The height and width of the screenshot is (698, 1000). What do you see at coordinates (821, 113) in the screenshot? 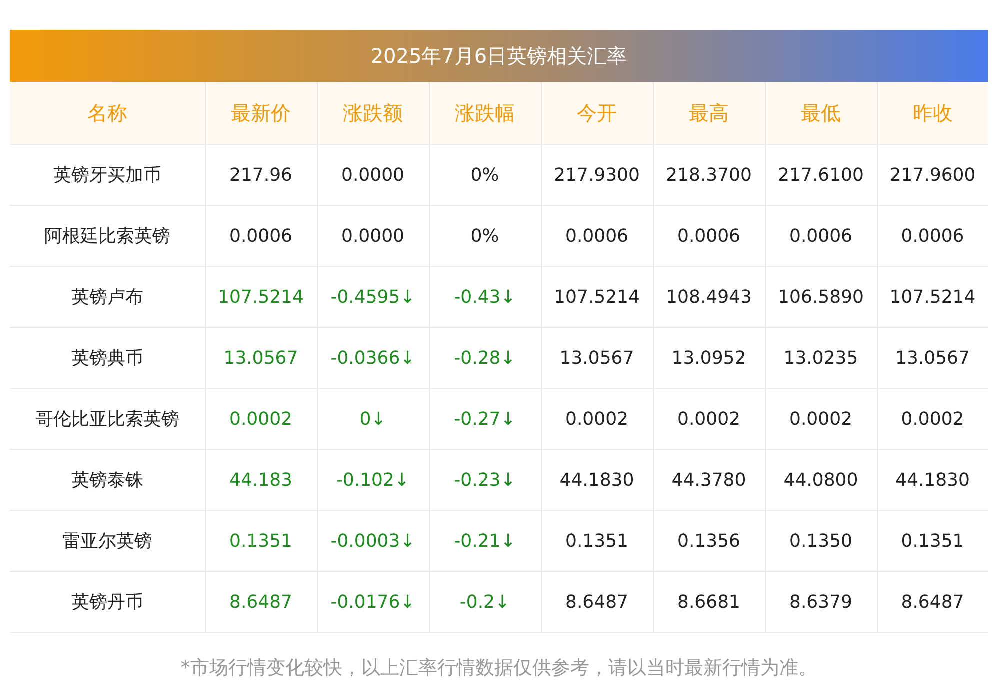
I see `column-header: 最低` at bounding box center [821, 113].